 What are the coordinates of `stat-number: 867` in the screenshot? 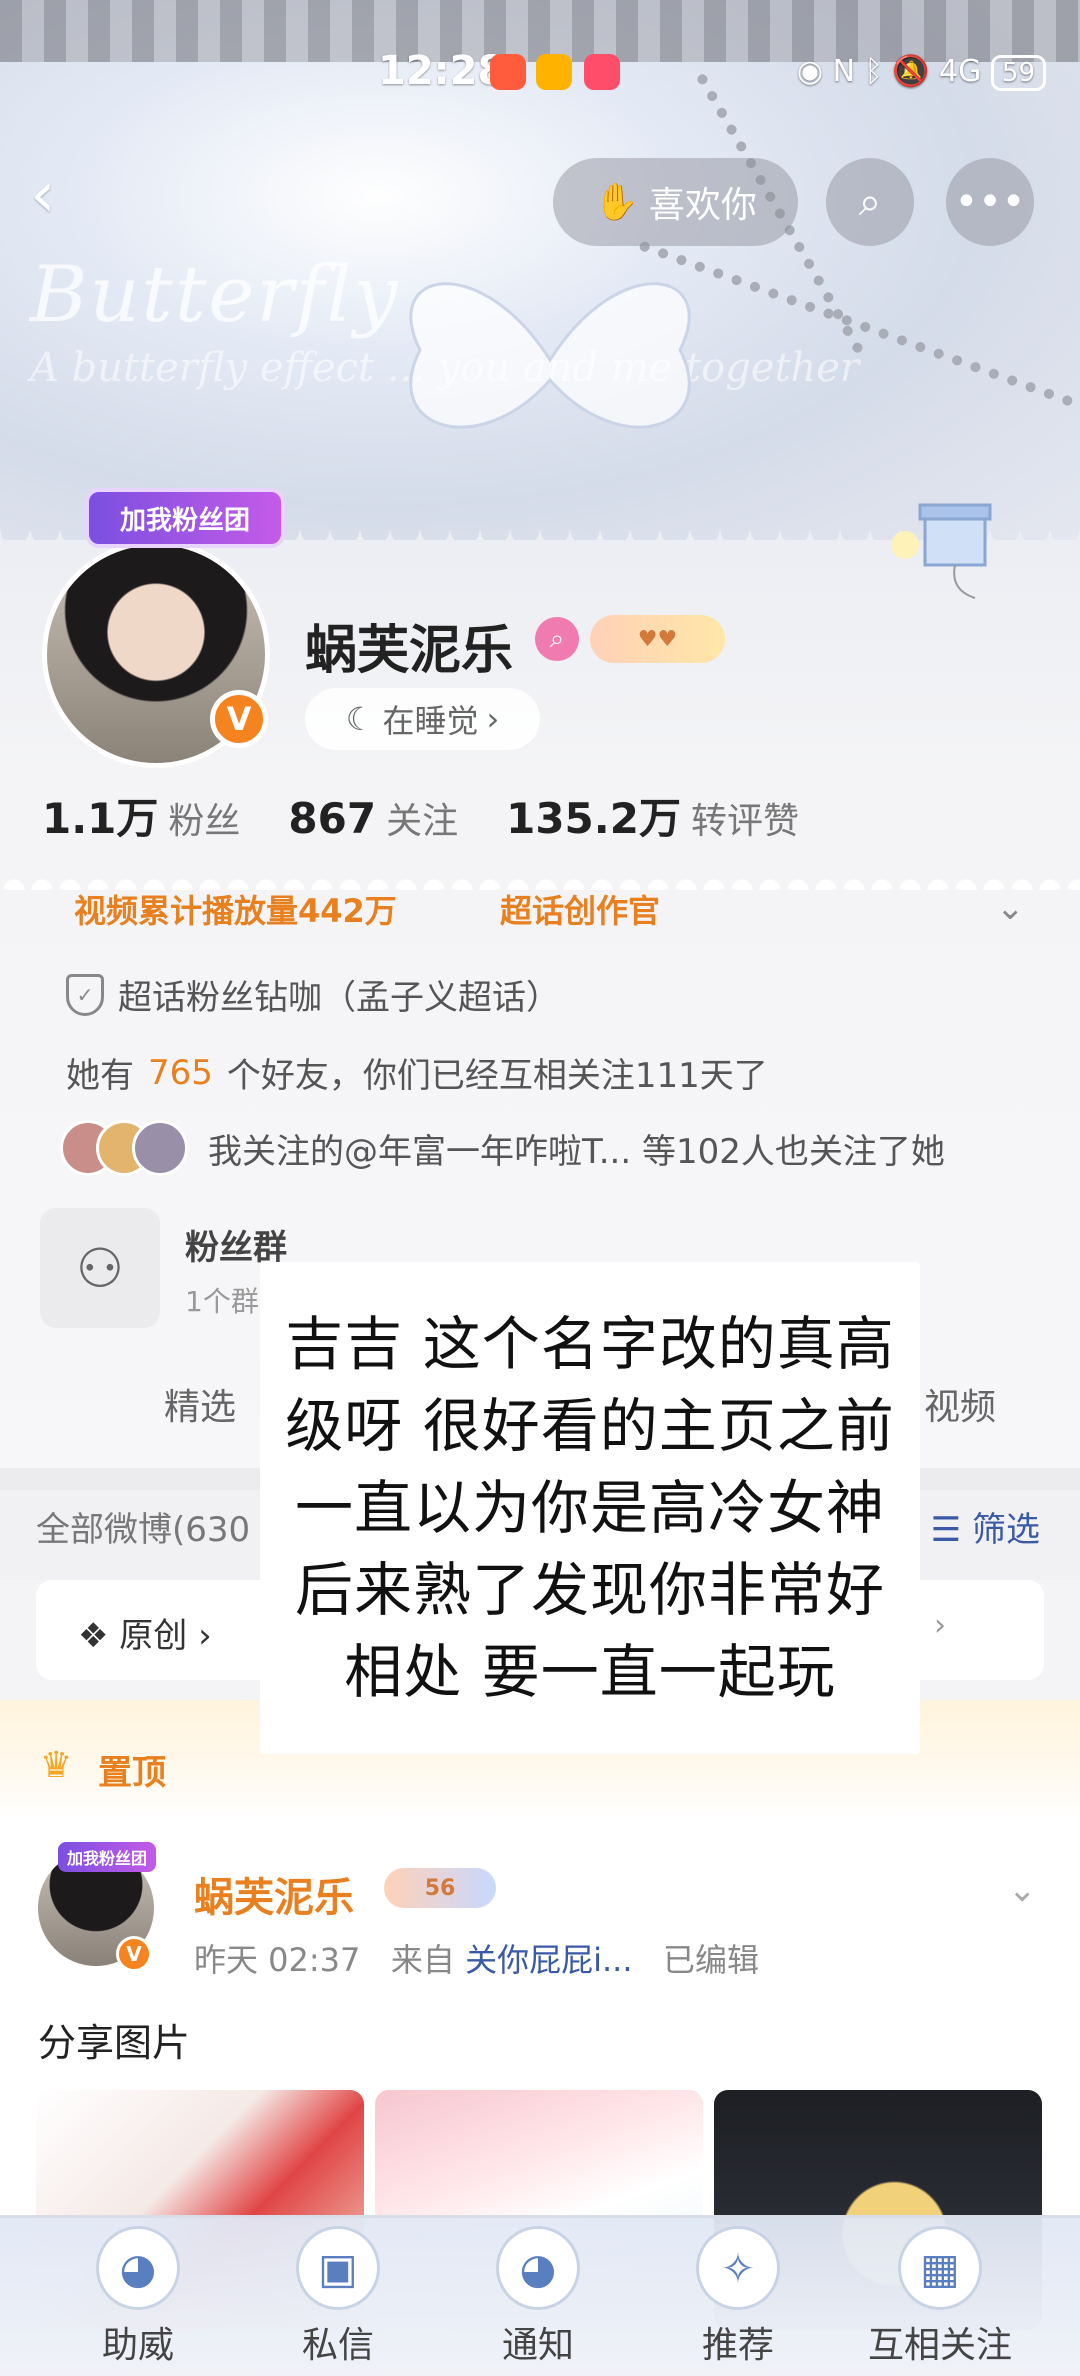 It's located at (332, 818).